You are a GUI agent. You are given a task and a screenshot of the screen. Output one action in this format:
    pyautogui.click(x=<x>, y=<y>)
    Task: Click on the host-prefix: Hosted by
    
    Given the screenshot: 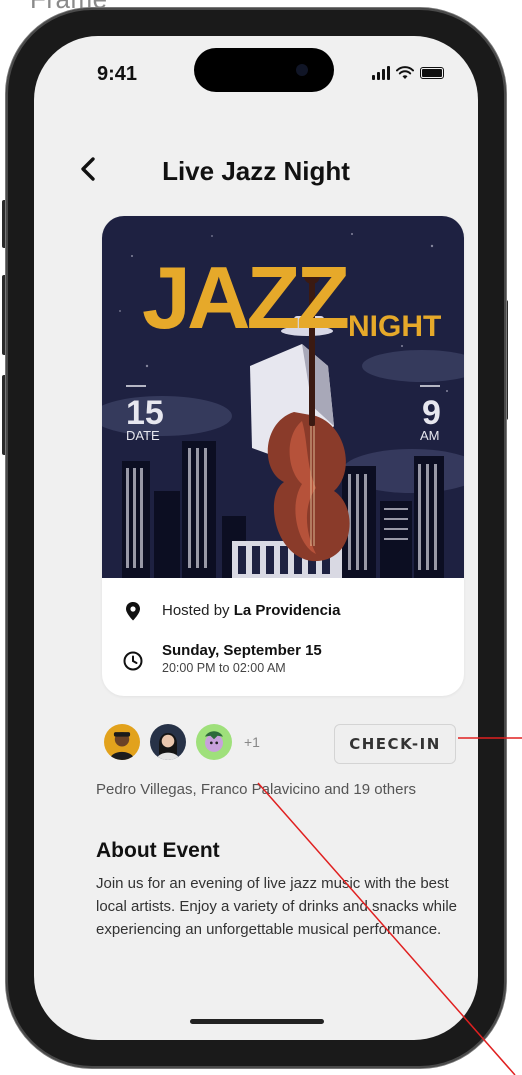 What is the action you would take?
    pyautogui.click(x=196, y=610)
    